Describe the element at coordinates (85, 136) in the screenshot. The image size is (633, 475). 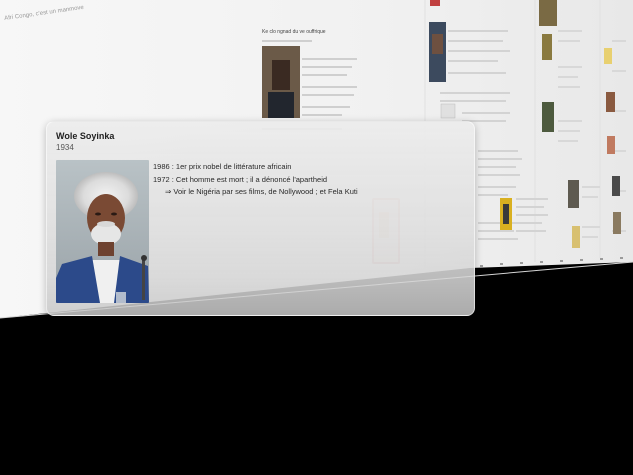
I see `person-name: Wole Soyinka` at that location.